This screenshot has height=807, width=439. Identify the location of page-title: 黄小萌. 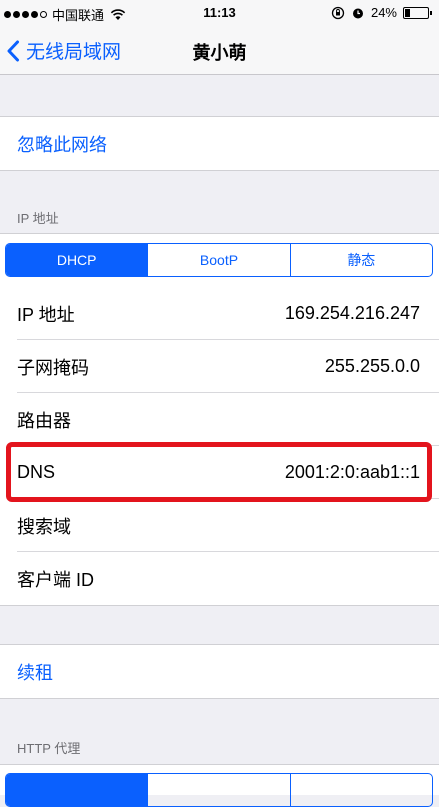
(219, 53).